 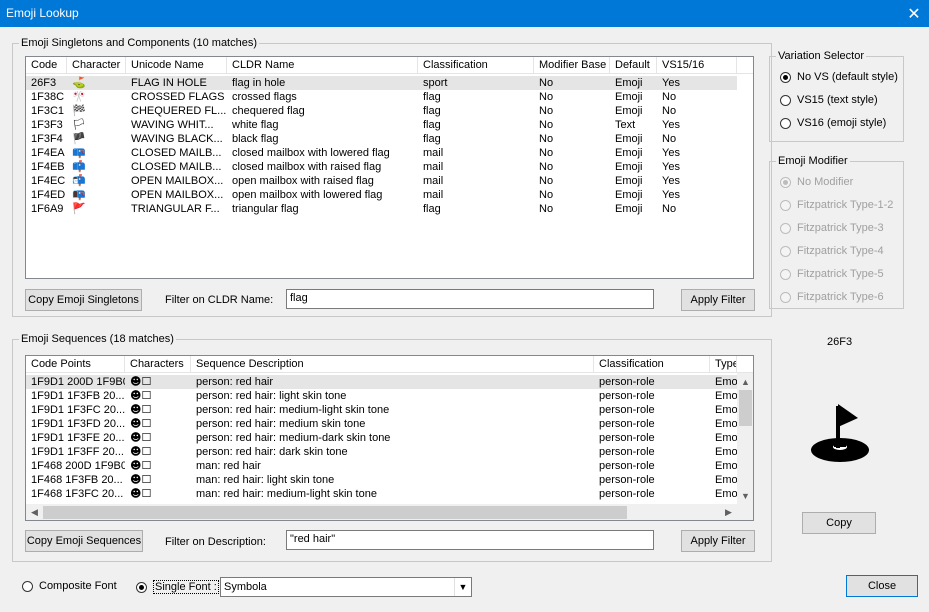 I want to click on singletons-cell: closed mailbox with raised flag, so click(x=307, y=167).